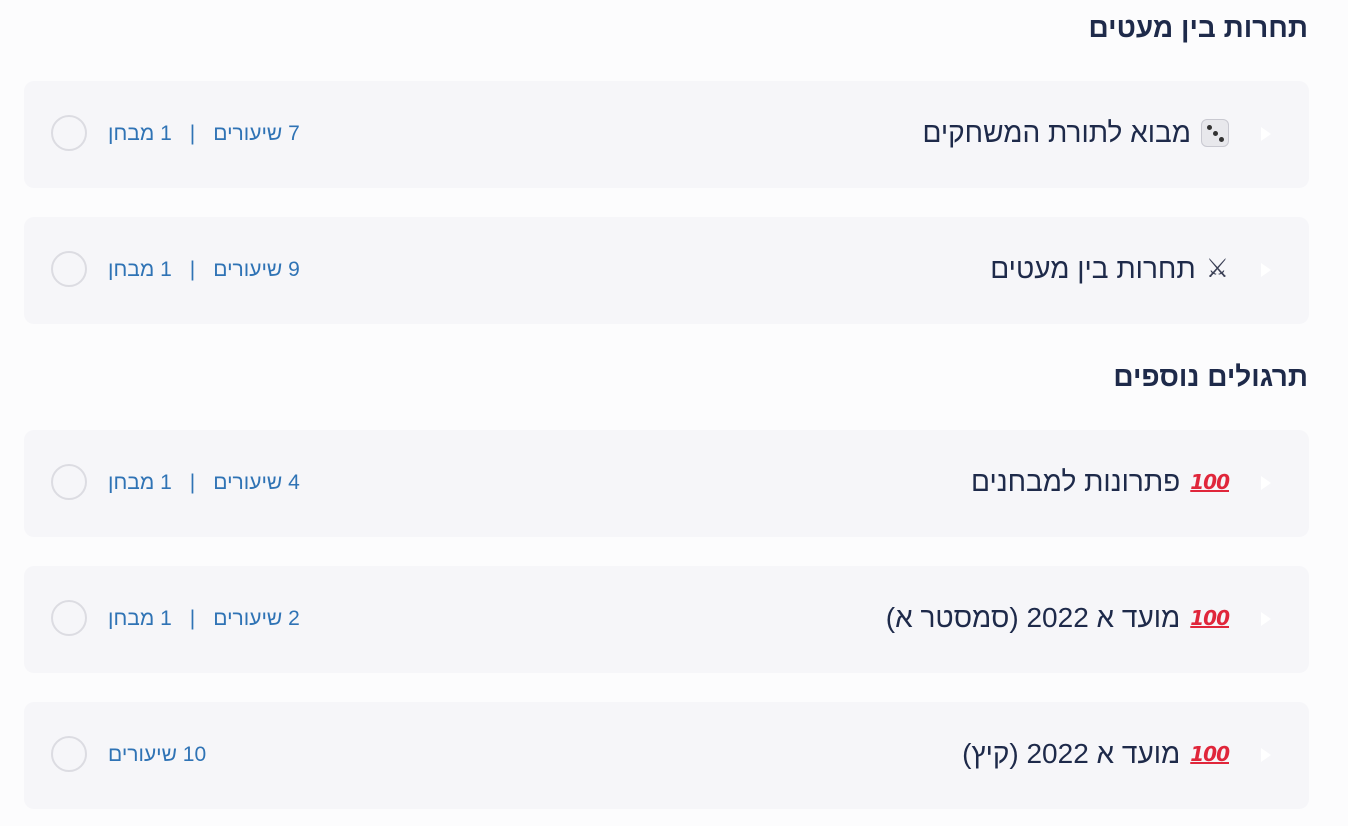 The width and height of the screenshot is (1348, 826). What do you see at coordinates (204, 483) in the screenshot?
I see `module-meta: 4 שיעורים | 1 מבחן` at bounding box center [204, 483].